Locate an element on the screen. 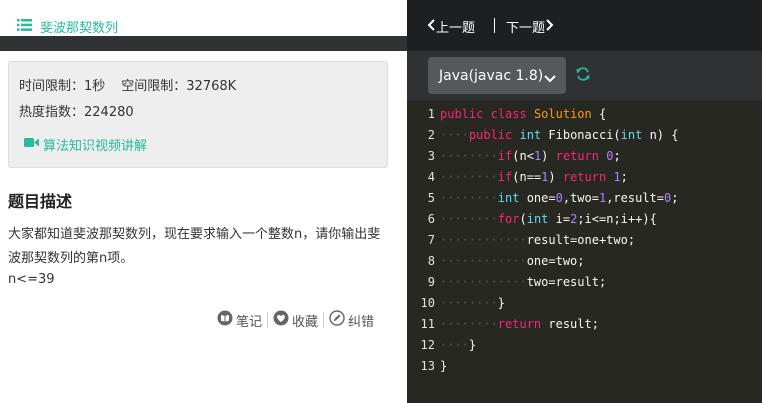  code-line: 8 ············one=two; is located at coordinates (584, 264).